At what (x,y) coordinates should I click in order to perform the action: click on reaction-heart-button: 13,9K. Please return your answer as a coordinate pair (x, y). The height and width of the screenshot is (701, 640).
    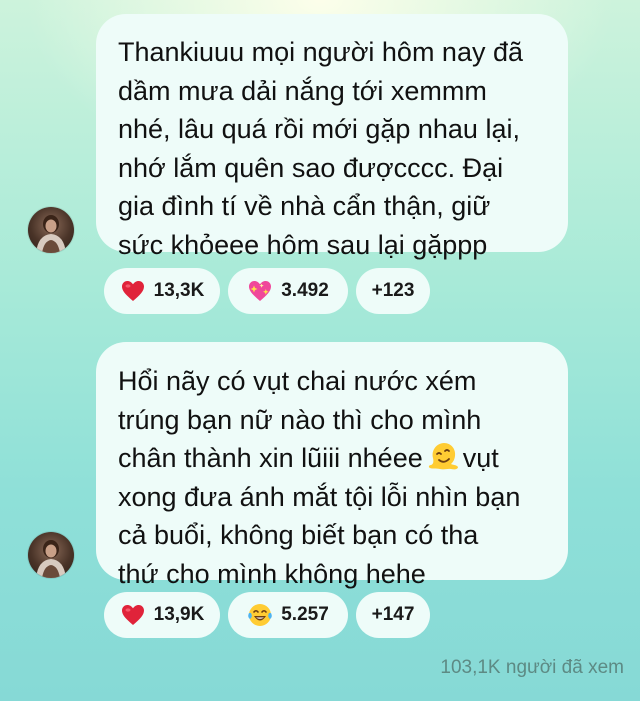
    Looking at the image, I should click on (162, 615).